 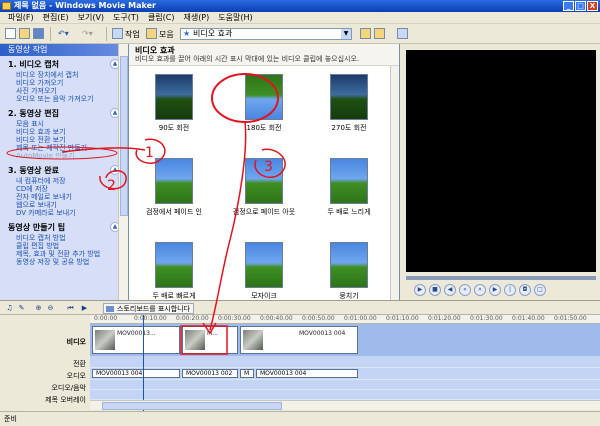 I want to click on chevron-down-icon: ▼, so click(x=346, y=34).